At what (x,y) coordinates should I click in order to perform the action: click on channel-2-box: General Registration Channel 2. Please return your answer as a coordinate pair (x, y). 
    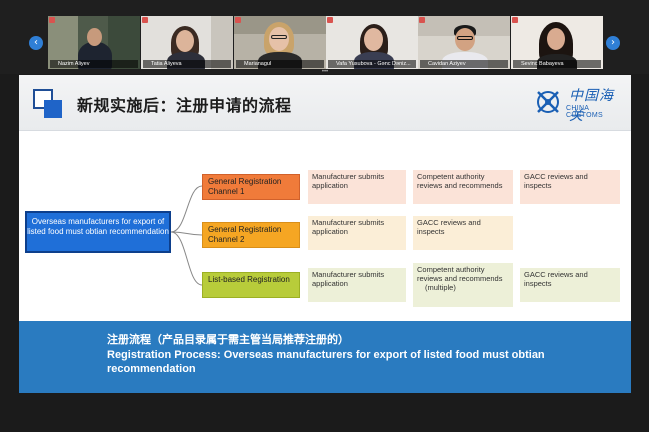
    Looking at the image, I should click on (251, 235).